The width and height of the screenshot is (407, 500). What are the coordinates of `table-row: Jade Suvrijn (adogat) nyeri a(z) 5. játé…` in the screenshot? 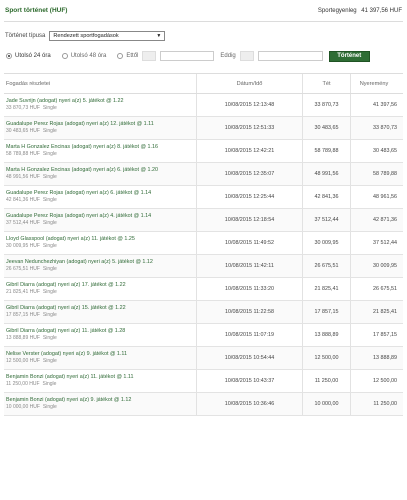 It's located at (203, 105).